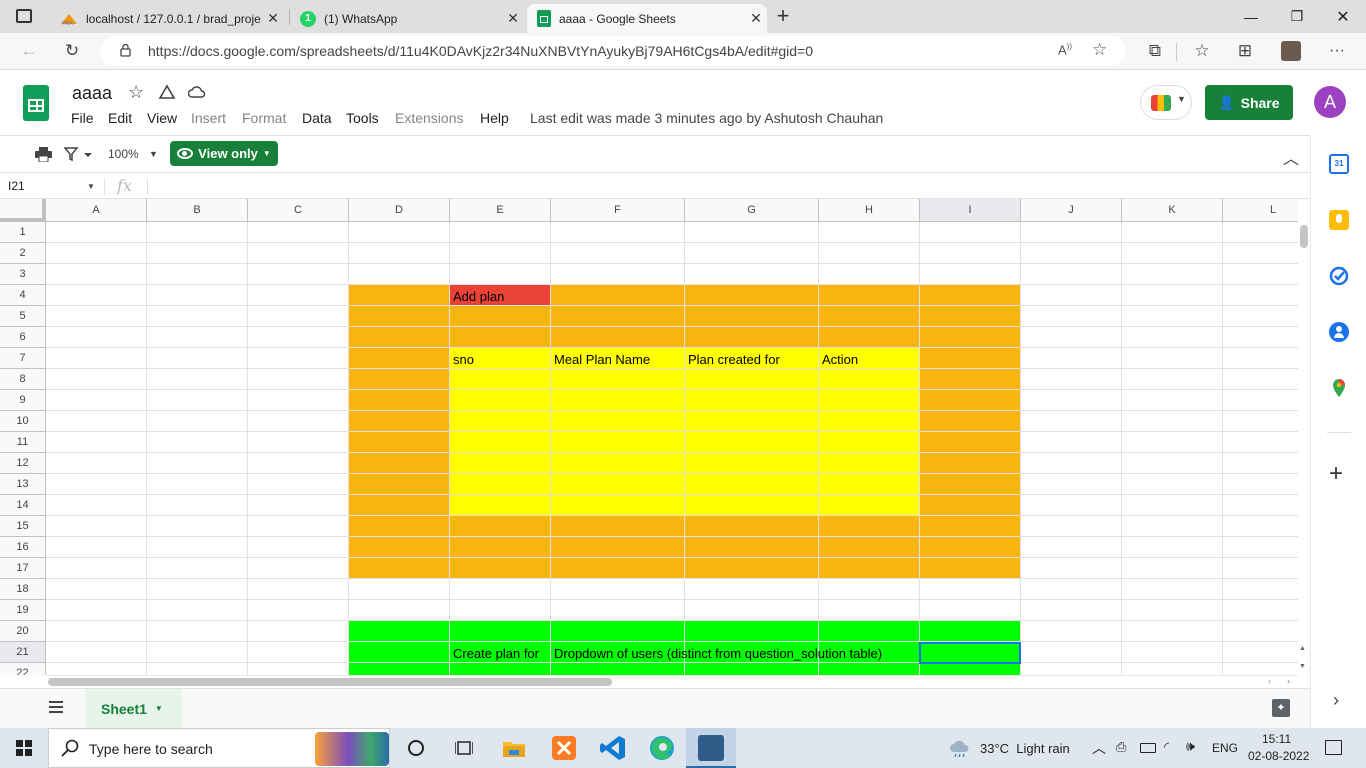  What do you see at coordinates (1202, 51) in the screenshot?
I see `favorites-icon: ☆` at bounding box center [1202, 51].